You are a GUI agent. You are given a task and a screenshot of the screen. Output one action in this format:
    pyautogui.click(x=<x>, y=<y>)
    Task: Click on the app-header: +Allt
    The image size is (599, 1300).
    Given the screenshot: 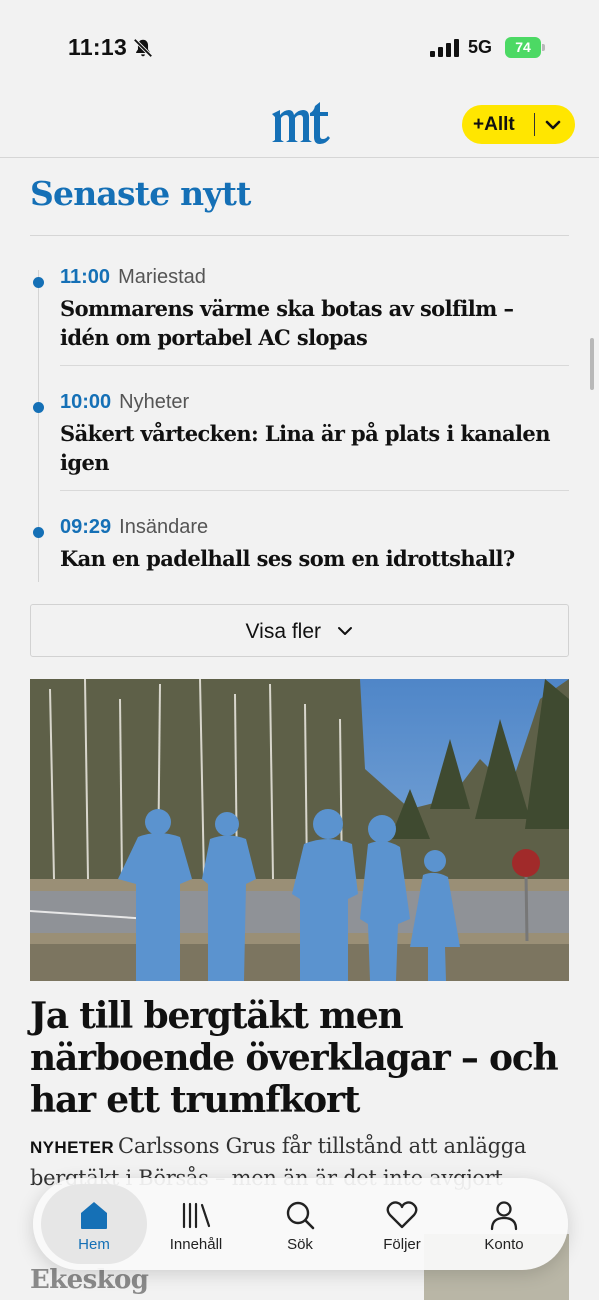 What is the action you would take?
    pyautogui.click(x=299, y=125)
    